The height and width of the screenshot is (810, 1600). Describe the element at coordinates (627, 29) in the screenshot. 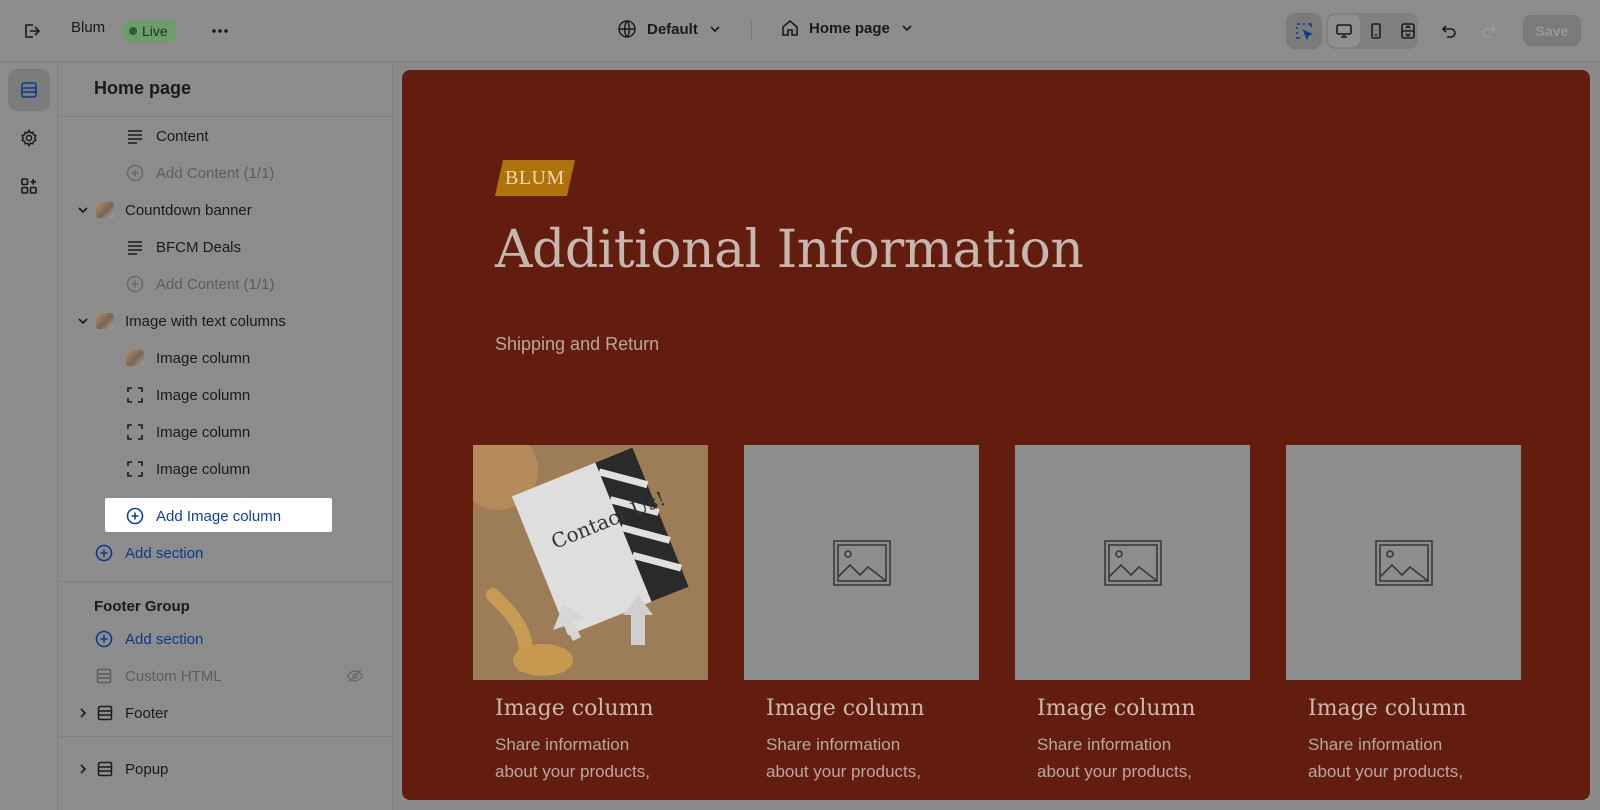

I see `globe-icon` at that location.